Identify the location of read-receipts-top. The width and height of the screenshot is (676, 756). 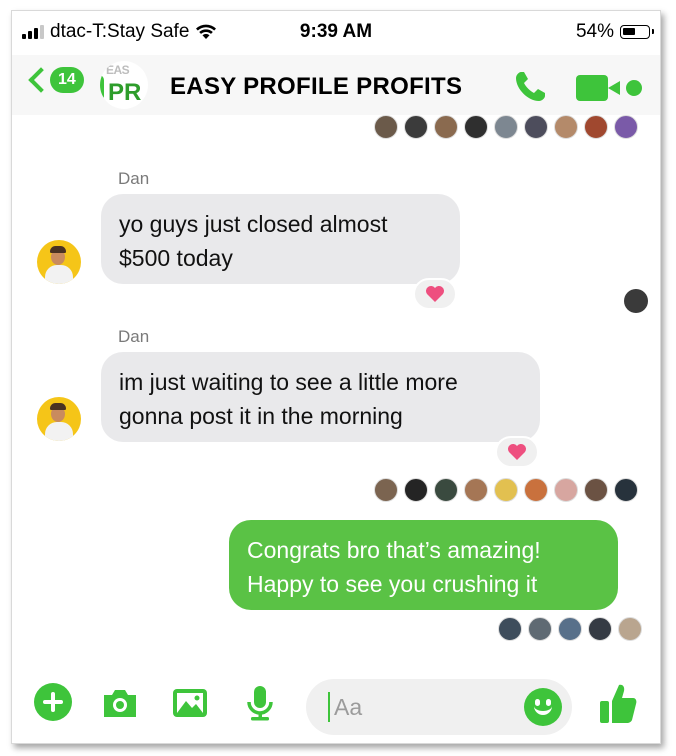
(506, 127).